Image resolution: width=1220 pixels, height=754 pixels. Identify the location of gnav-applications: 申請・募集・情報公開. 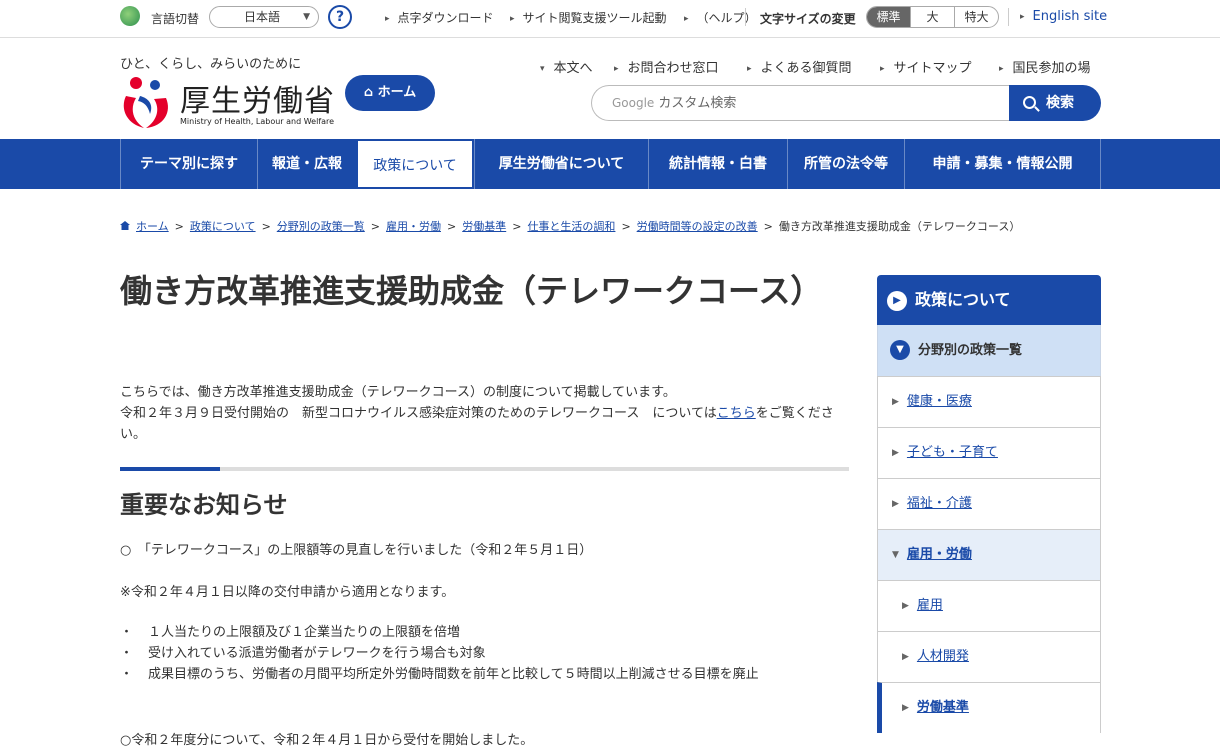
(1002, 164).